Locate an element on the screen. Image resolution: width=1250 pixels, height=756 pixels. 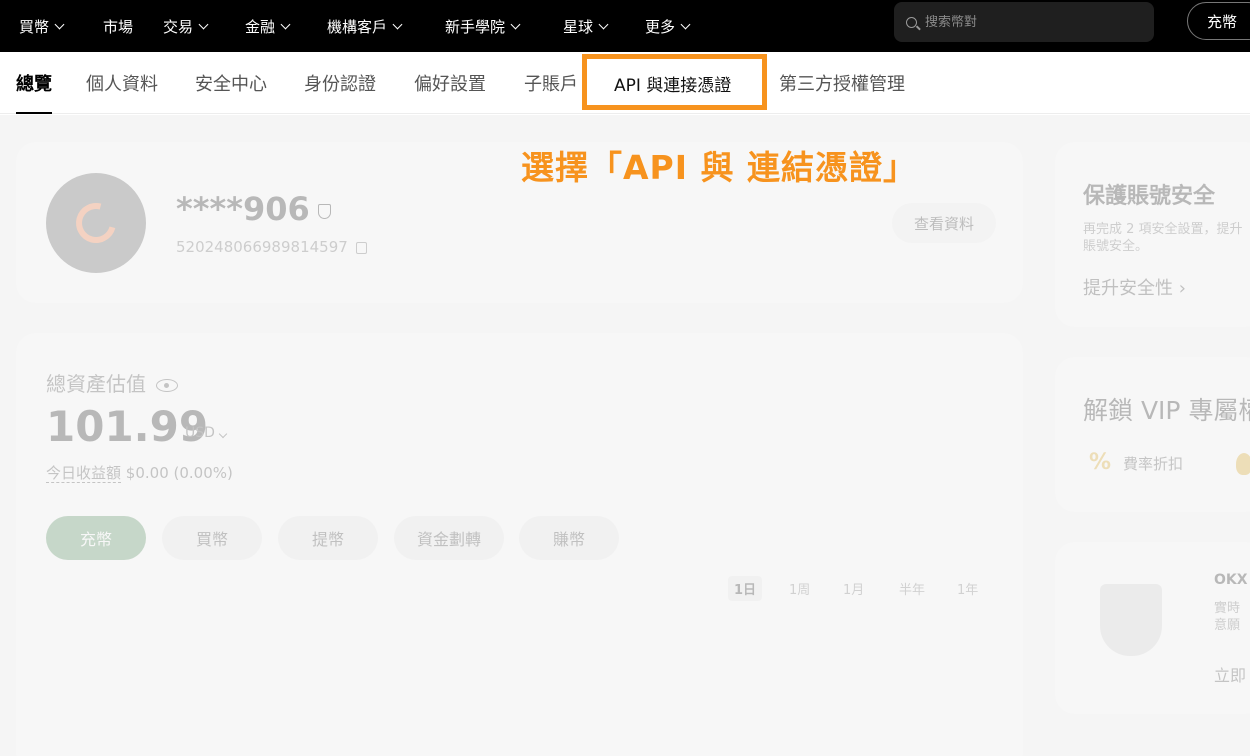
improve-security-link: 提升安全性 › is located at coordinates (1134, 287).